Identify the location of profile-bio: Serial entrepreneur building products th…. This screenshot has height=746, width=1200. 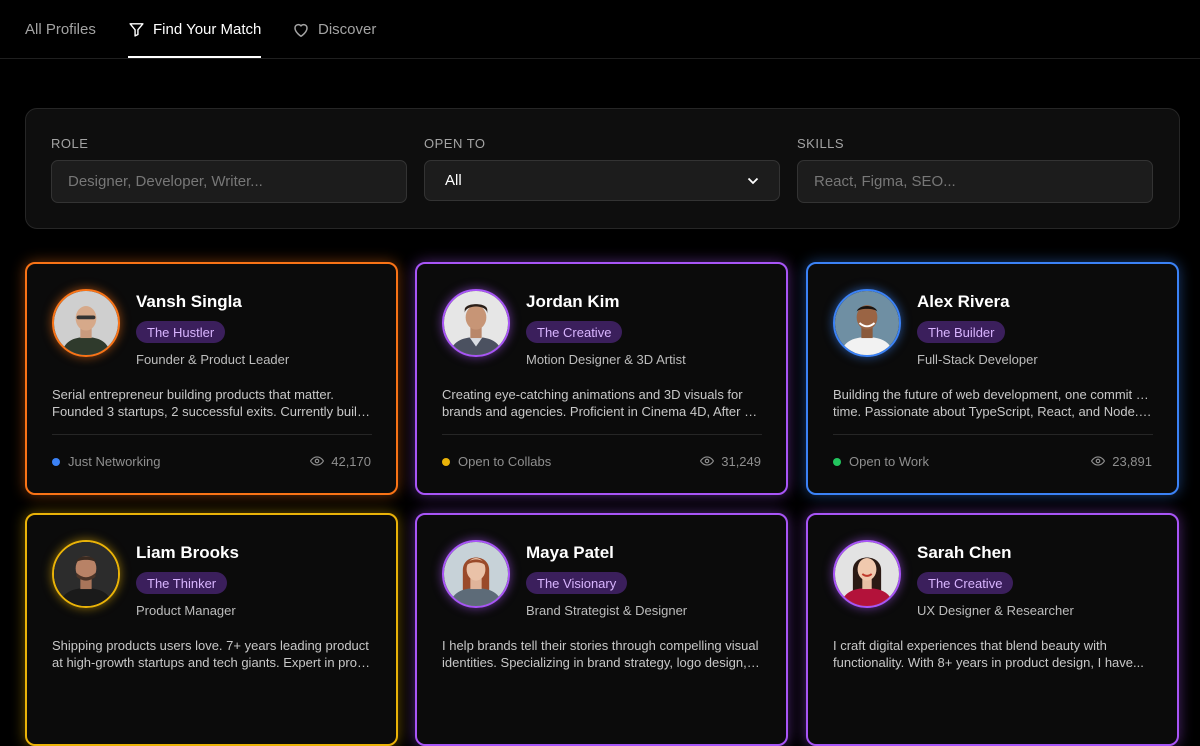
(212, 403).